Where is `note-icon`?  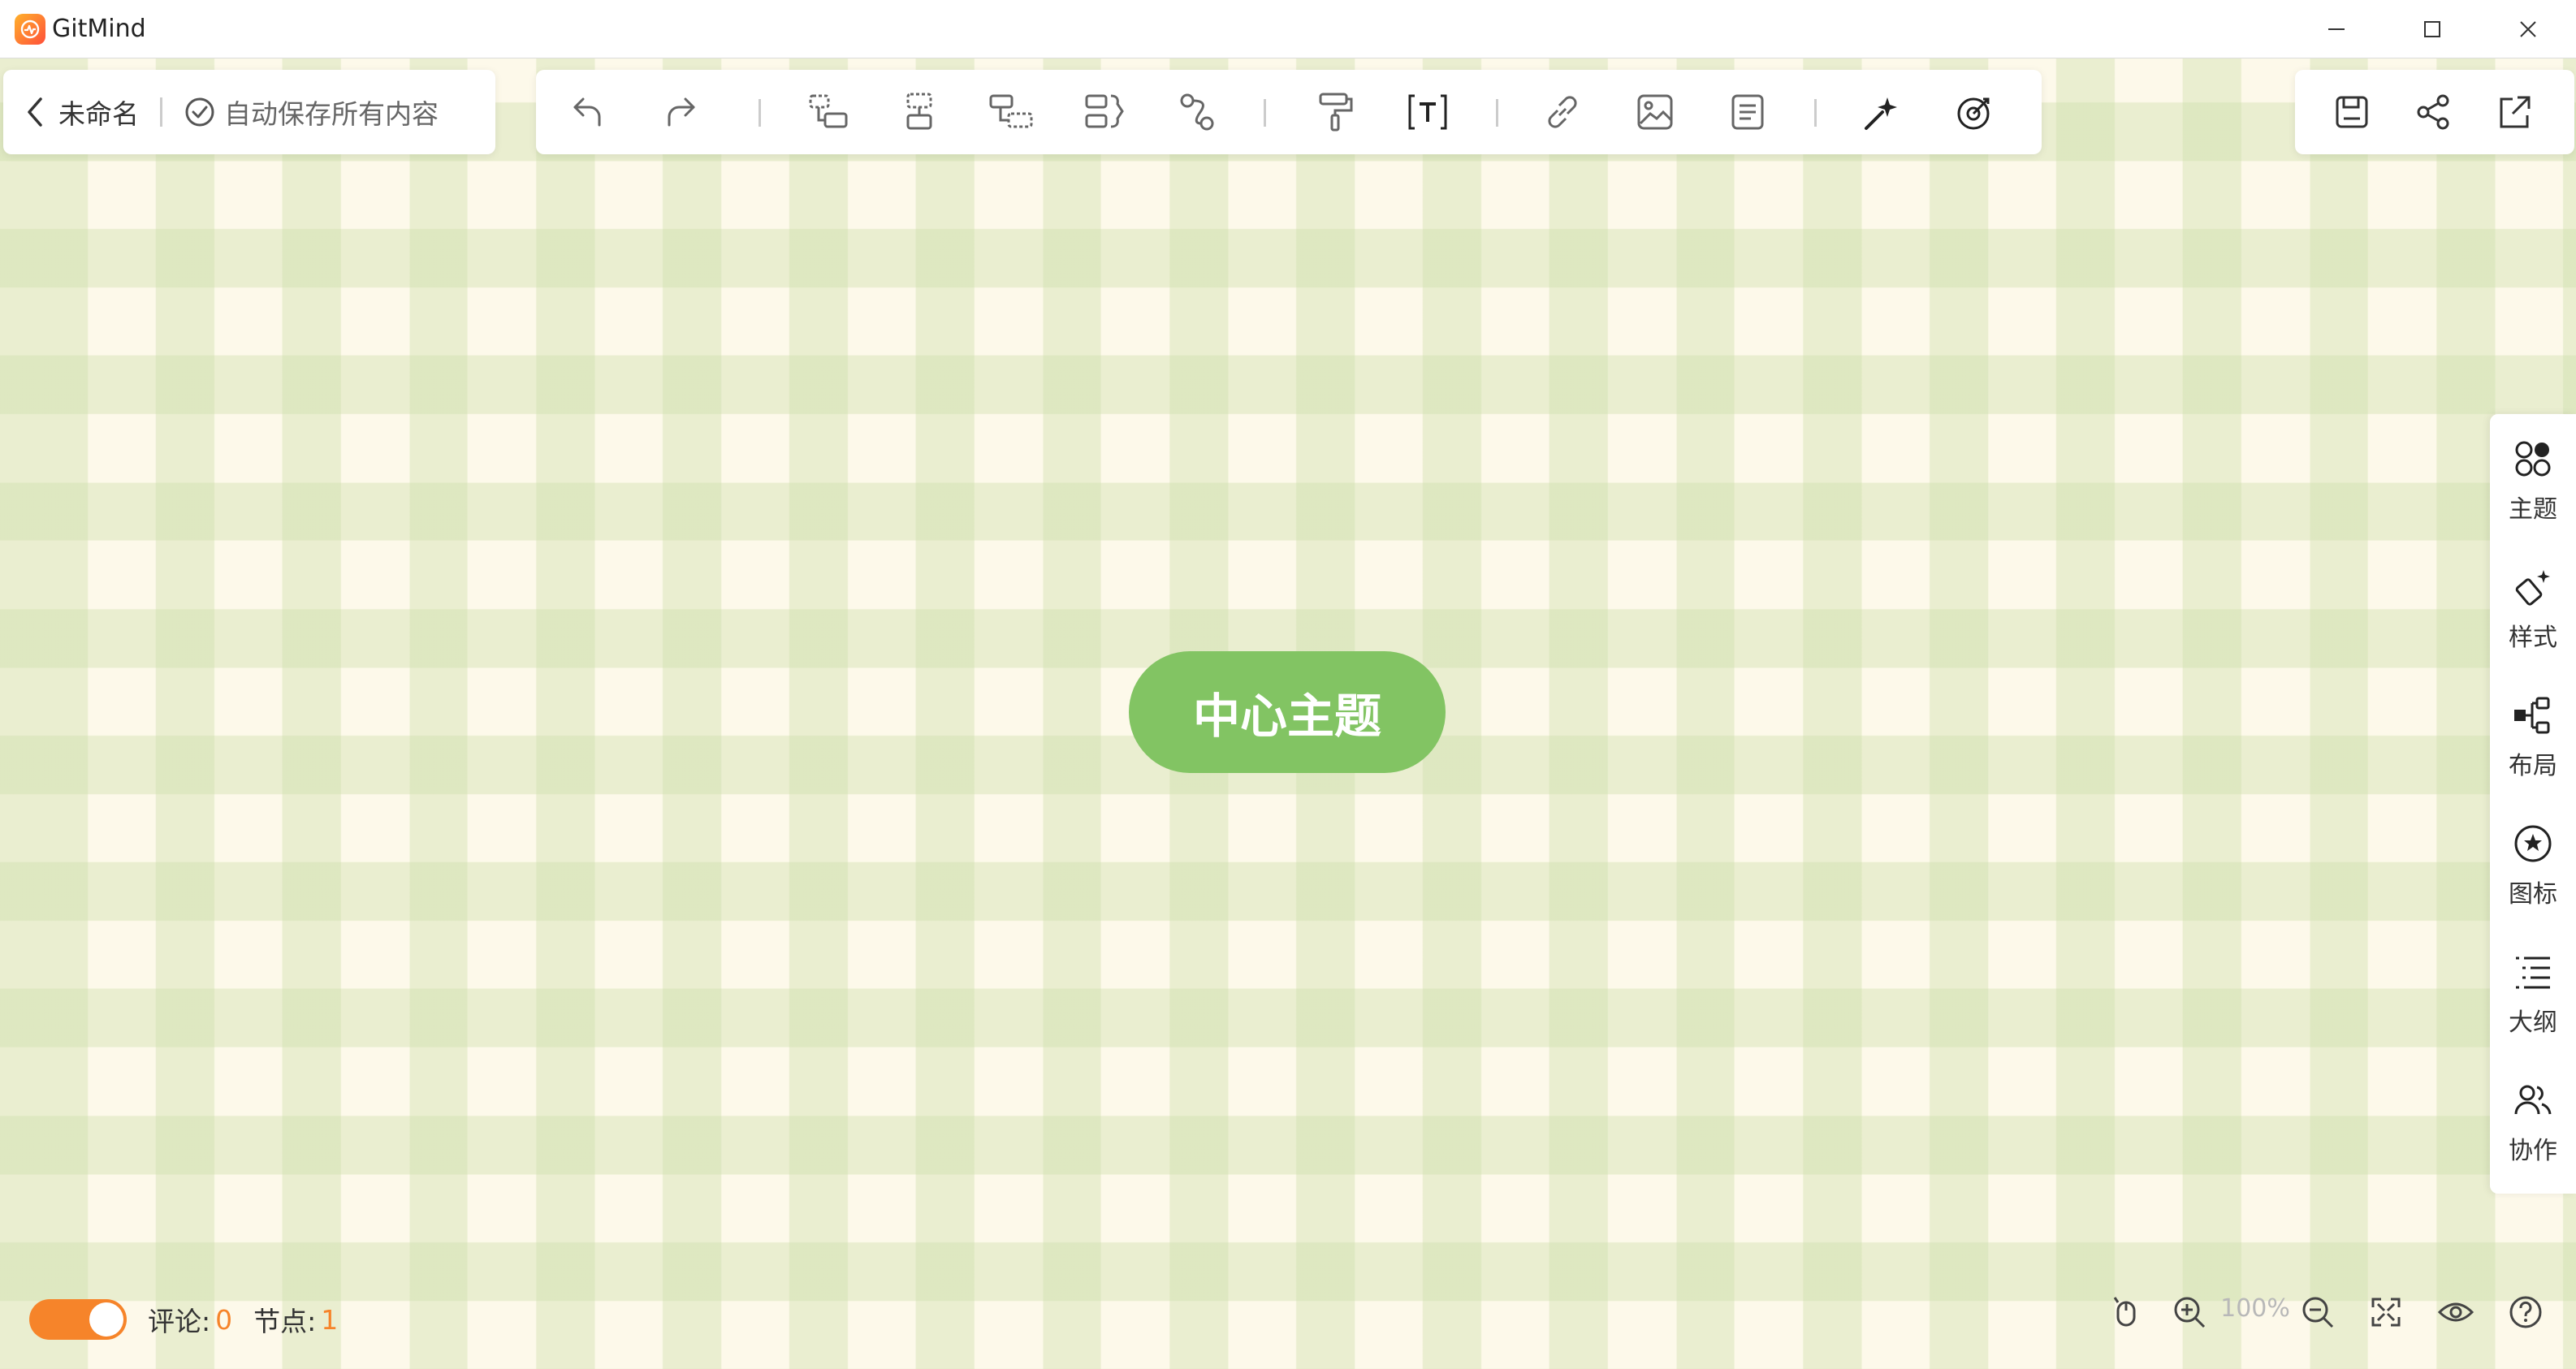 note-icon is located at coordinates (1747, 112).